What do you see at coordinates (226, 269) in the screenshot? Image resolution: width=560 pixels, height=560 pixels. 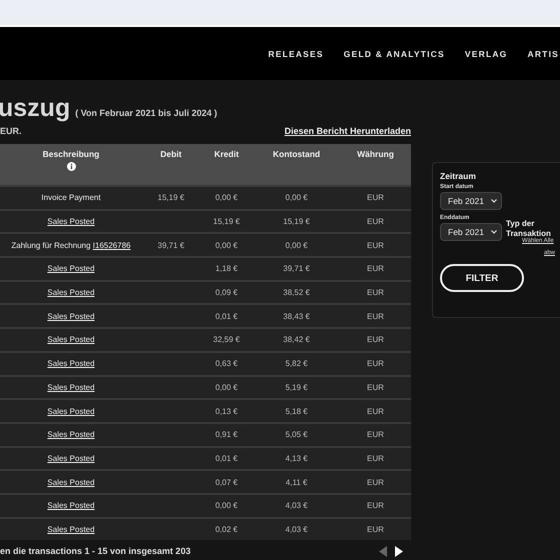 I see `table-cell: 1,18 €` at bounding box center [226, 269].